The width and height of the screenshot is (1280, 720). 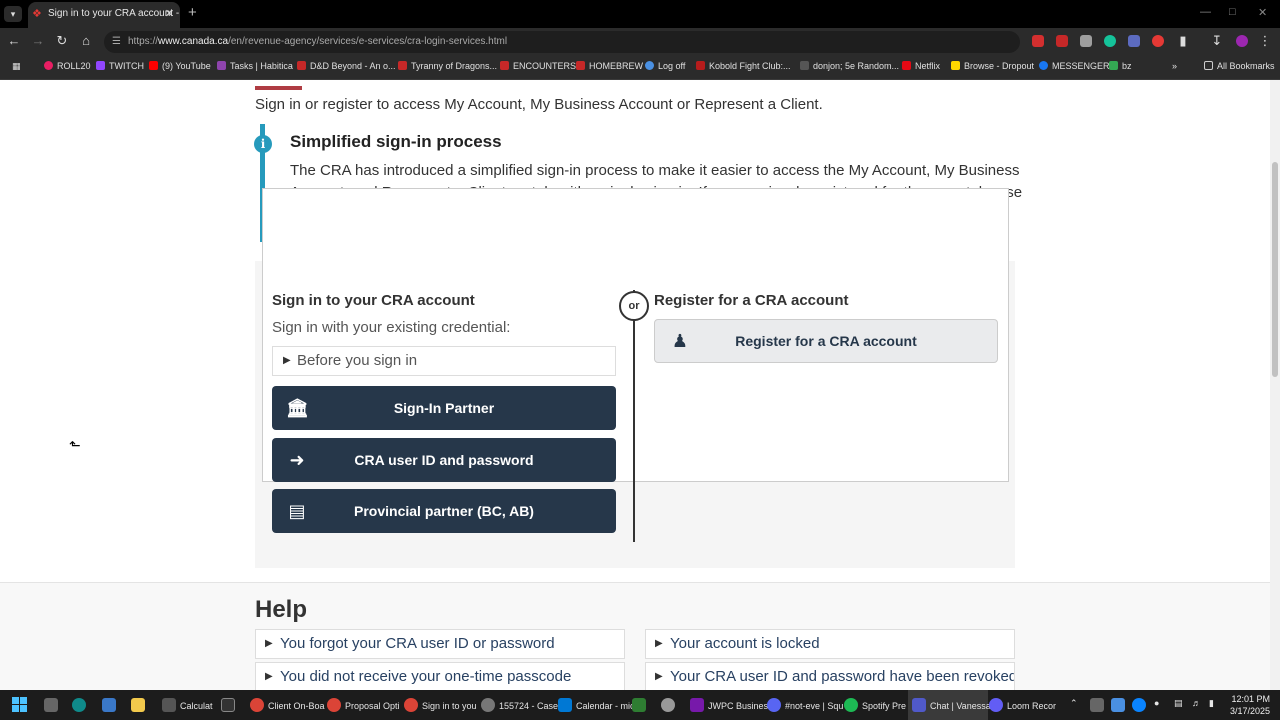 I want to click on browser-tab-active: ❖ Sign in to your CRA account - C ✕, so click(x=104, y=15).